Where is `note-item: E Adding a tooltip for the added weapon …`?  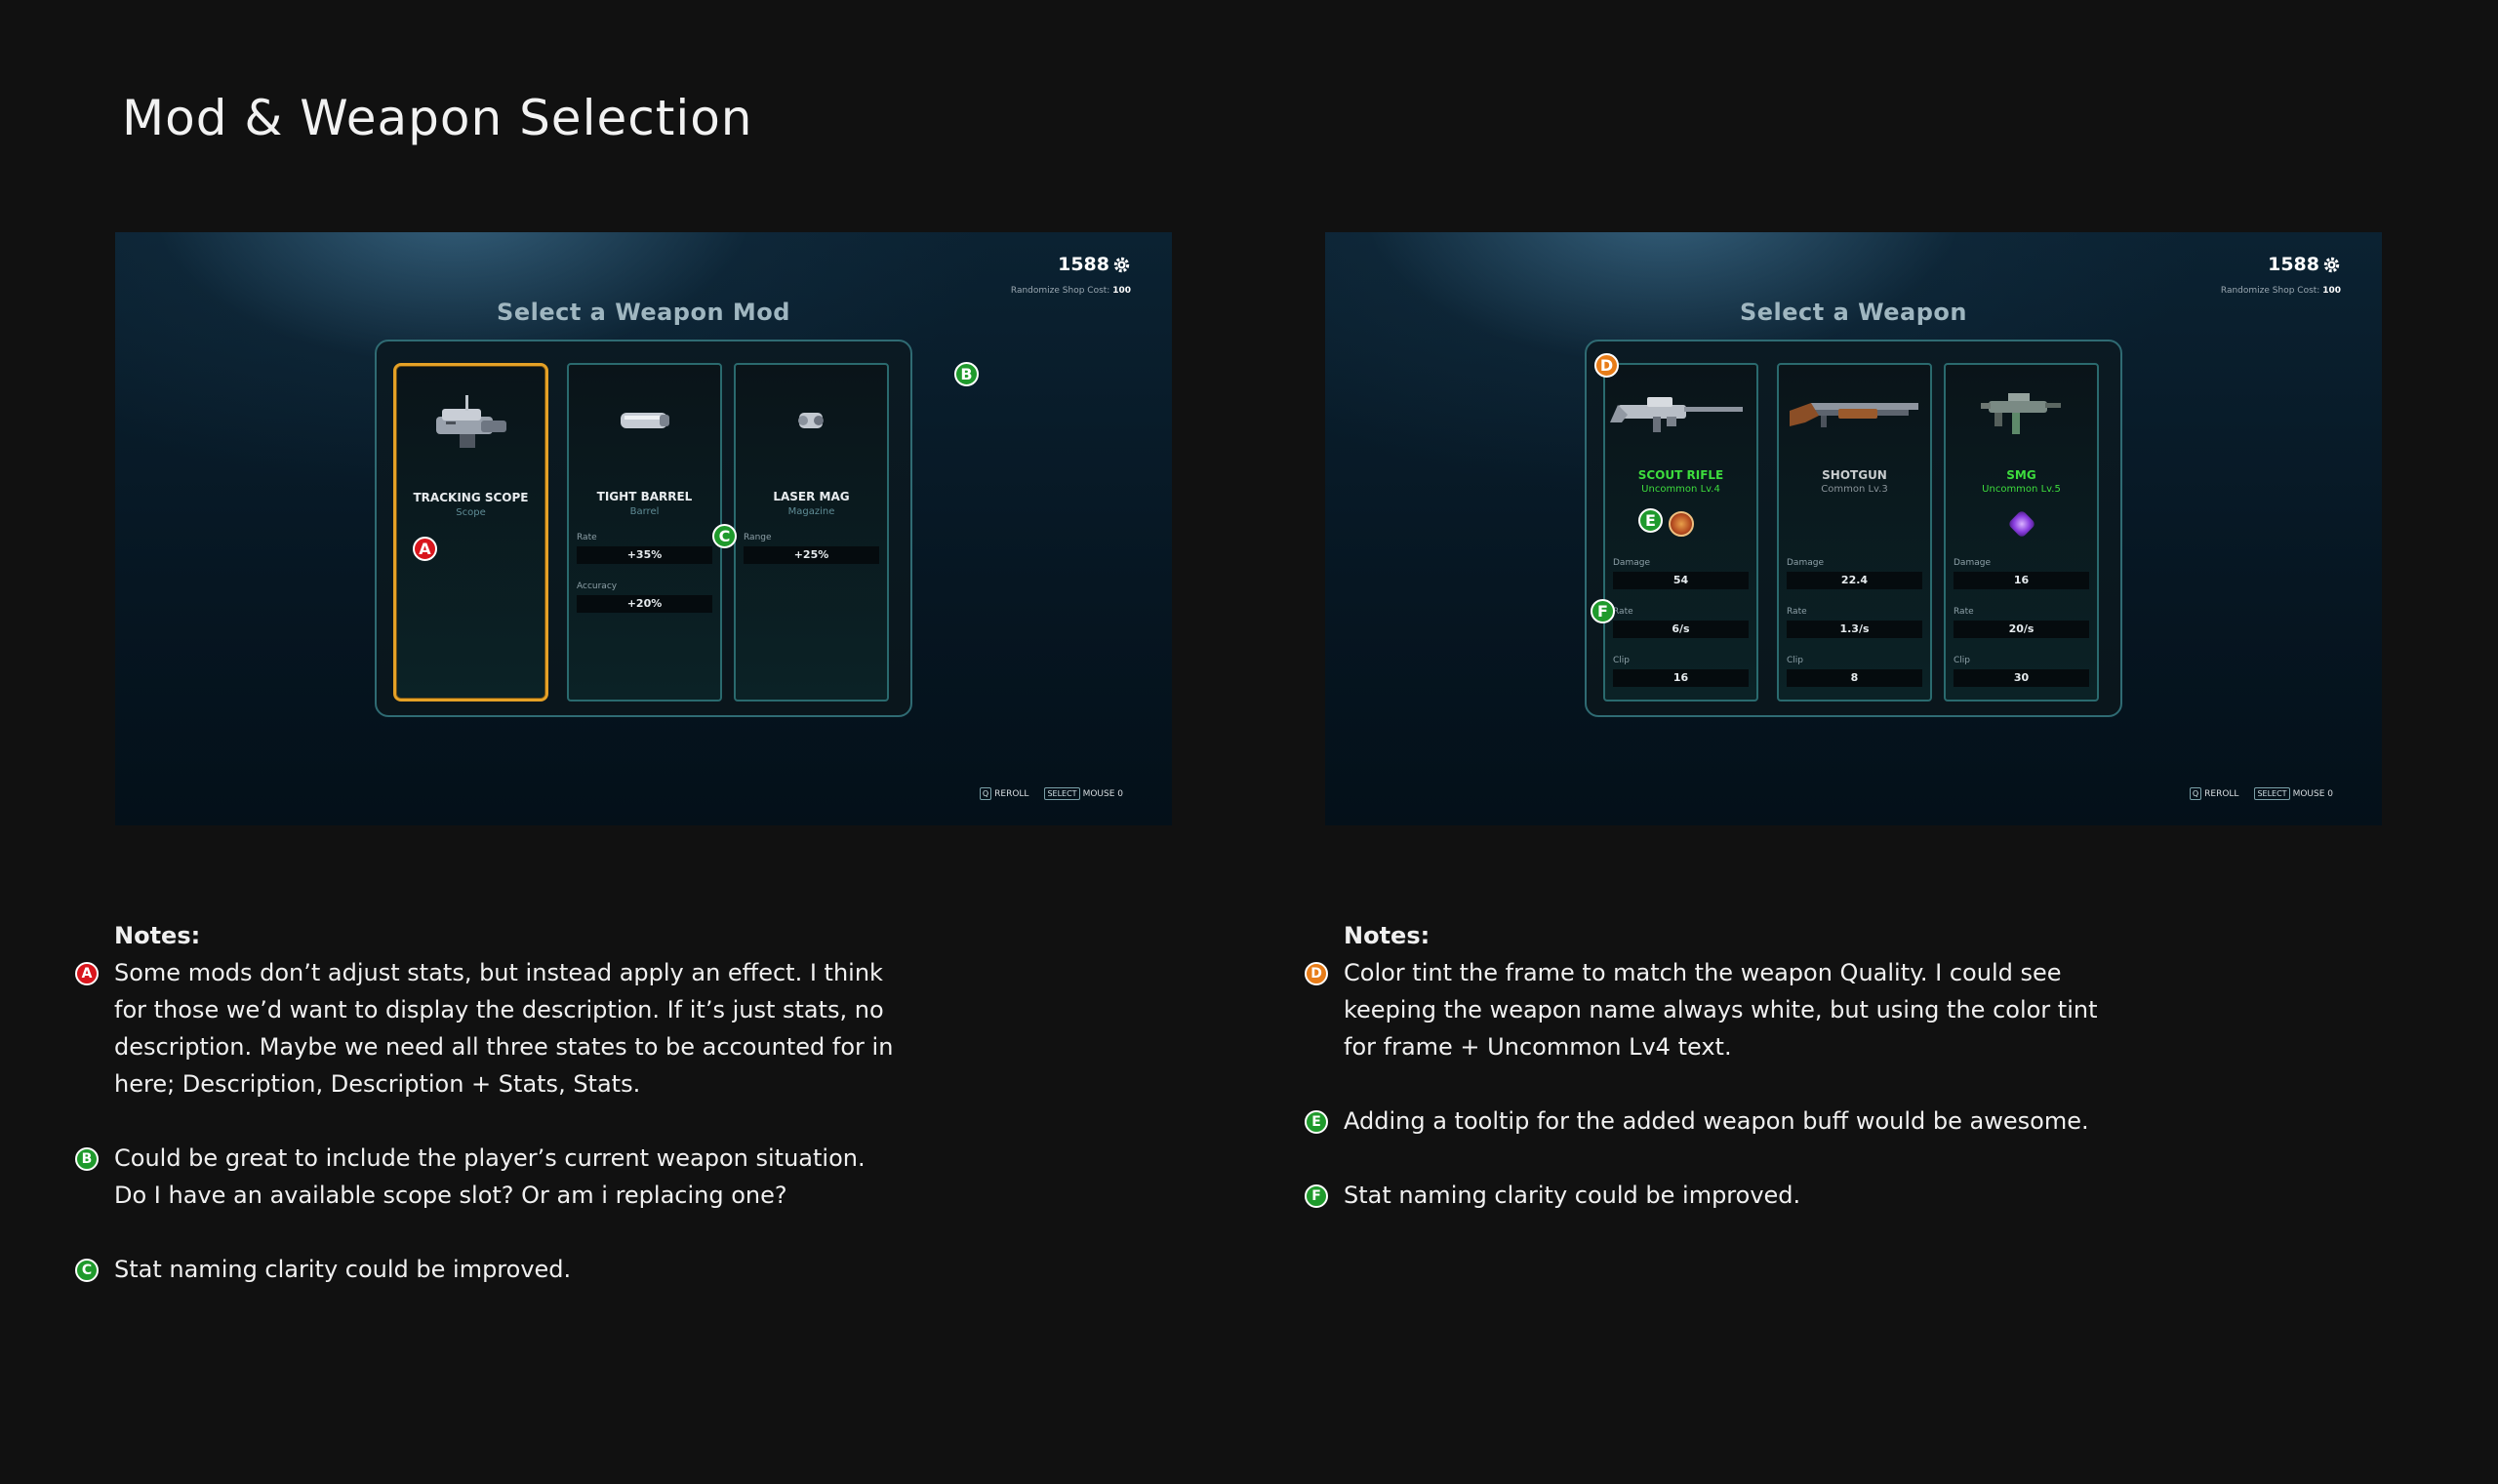
note-item: E Adding a tooltip for the added weapon … is located at coordinates (1717, 1121).